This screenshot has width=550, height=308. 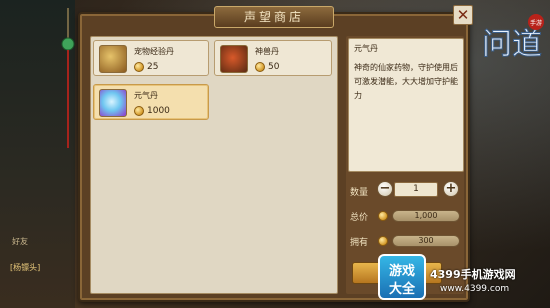 What do you see at coordinates (153, 67) in the screenshot?
I see `item-price: 25` at bounding box center [153, 67].